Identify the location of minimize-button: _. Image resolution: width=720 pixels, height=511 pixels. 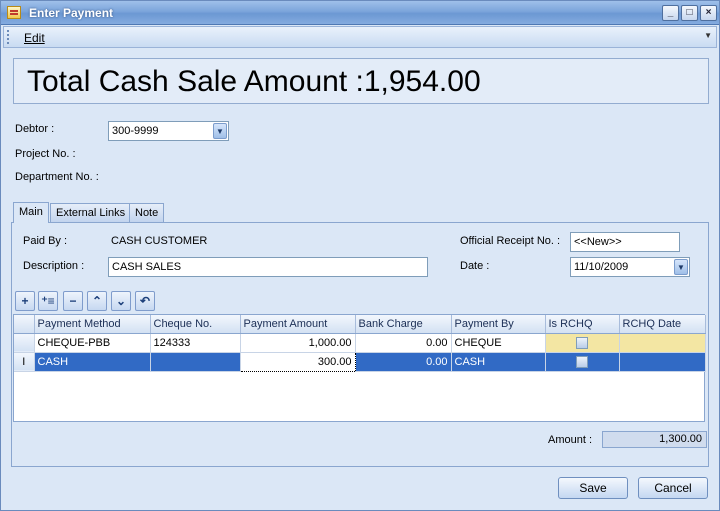
(670, 13).